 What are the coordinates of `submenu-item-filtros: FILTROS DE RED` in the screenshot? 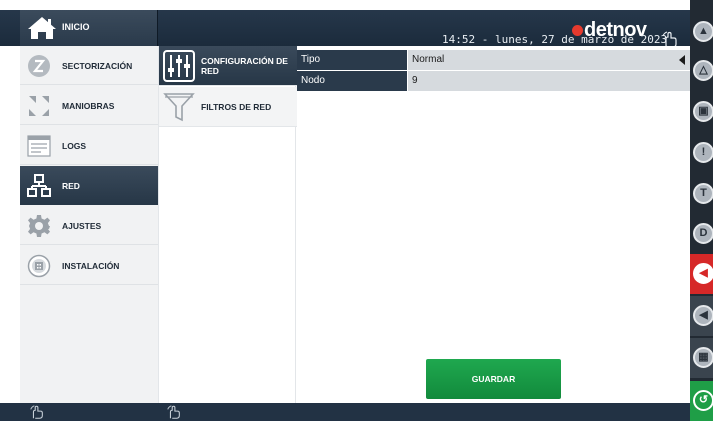 It's located at (228, 107).